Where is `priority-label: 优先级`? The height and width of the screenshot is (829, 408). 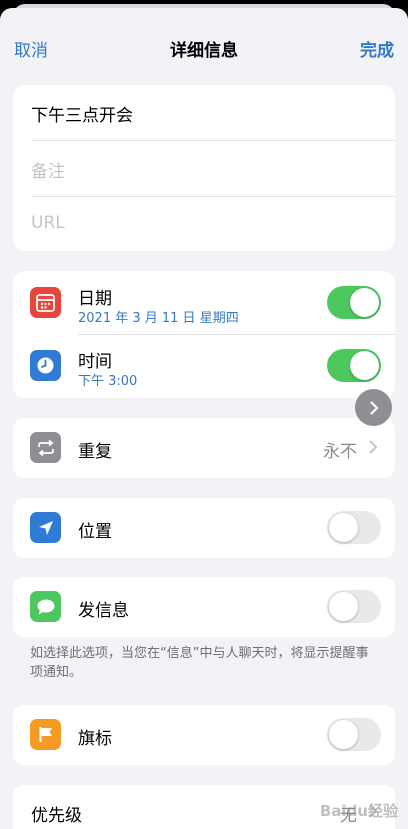
priority-label: 优先级 is located at coordinates (56, 816).